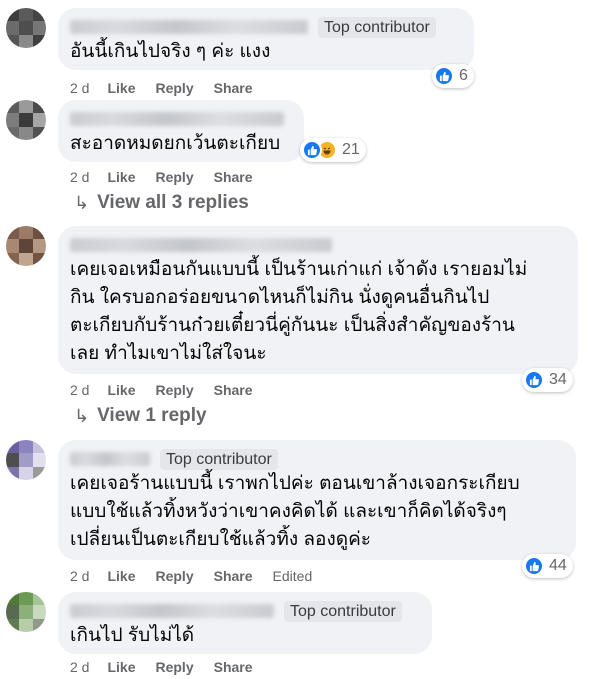 This screenshot has width=600, height=679. What do you see at coordinates (173, 202) in the screenshot?
I see `view-replies-label: View all 3 replies` at bounding box center [173, 202].